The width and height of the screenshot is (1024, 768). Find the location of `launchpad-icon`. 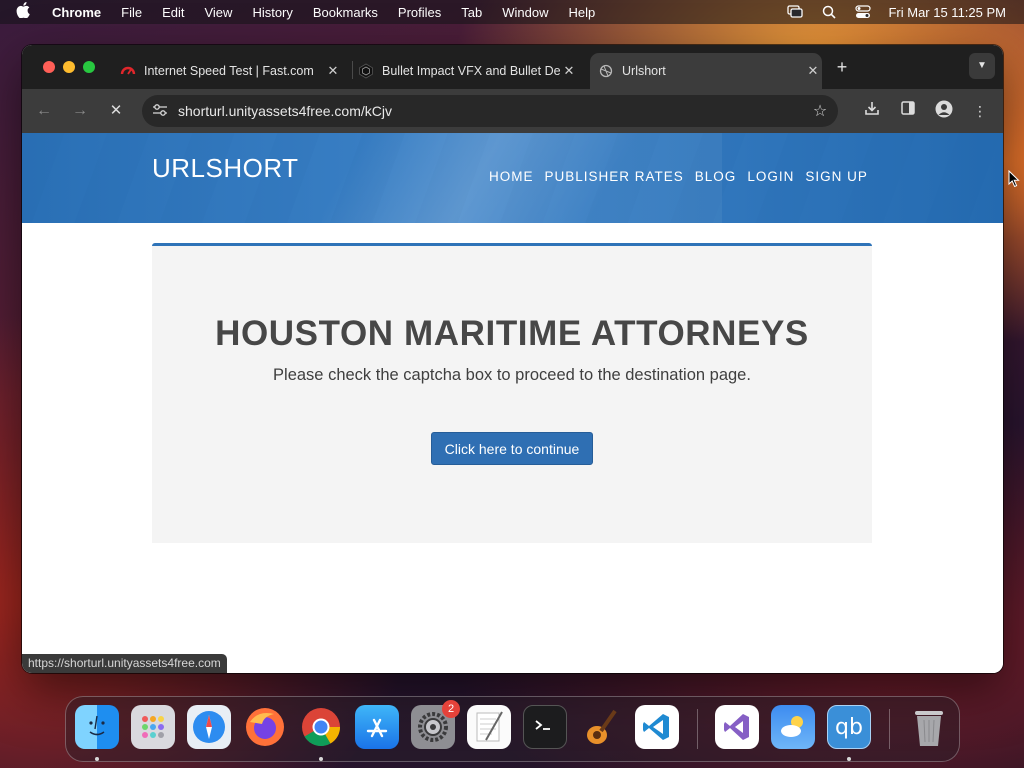

launchpad-icon is located at coordinates (153, 727).